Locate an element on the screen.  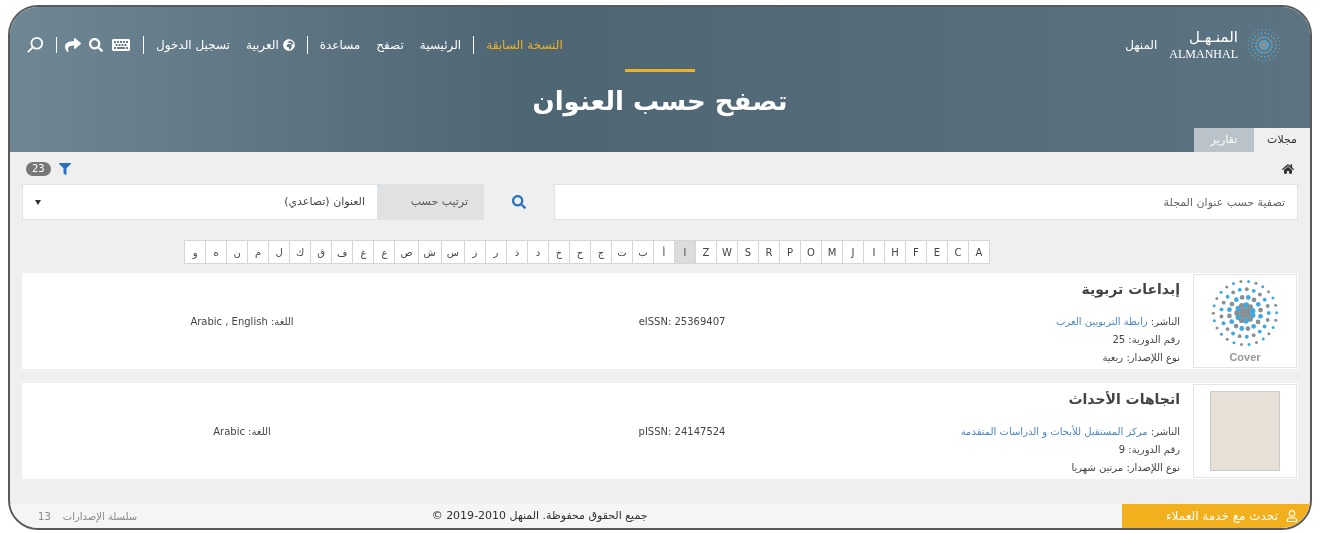
filter-icon is located at coordinates (64, 169).